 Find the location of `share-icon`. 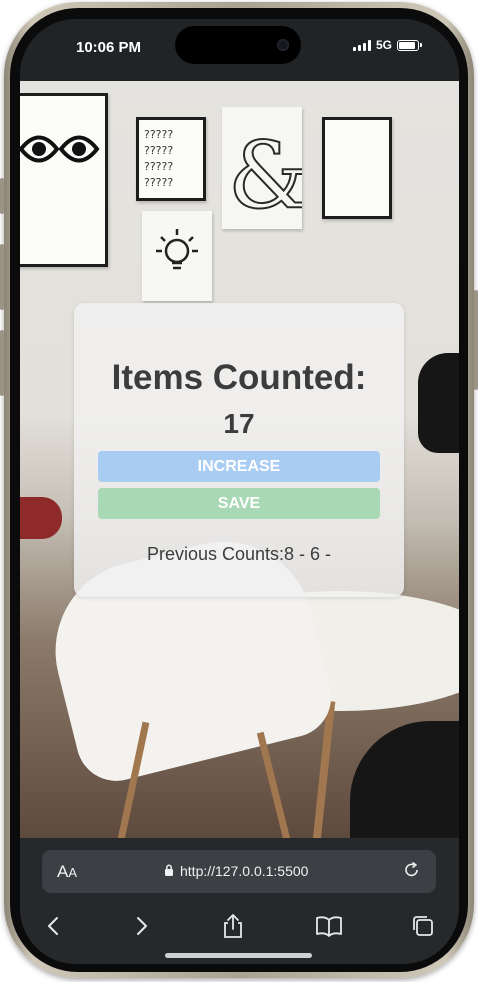

share-icon is located at coordinates (233, 926).